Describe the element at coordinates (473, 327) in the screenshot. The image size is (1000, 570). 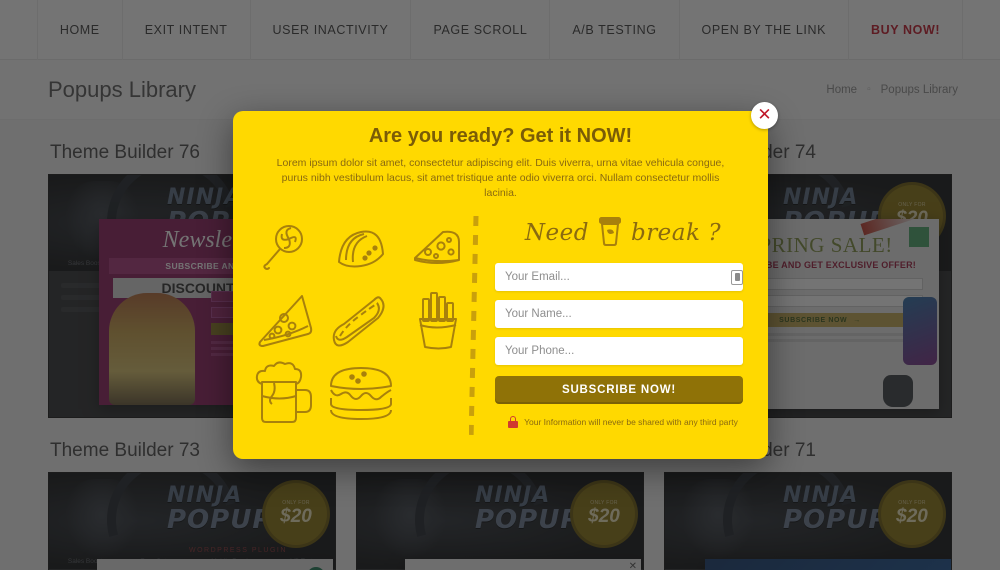
I see `dashed-divider` at that location.